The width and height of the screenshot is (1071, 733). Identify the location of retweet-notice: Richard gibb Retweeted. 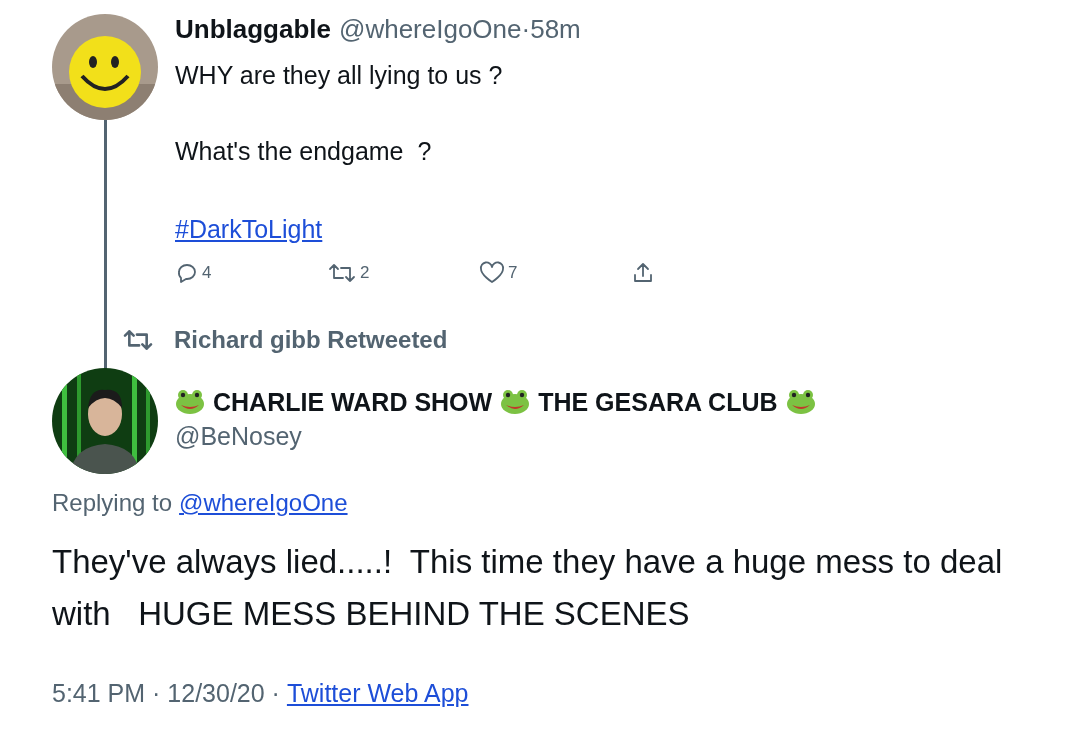
(311, 340).